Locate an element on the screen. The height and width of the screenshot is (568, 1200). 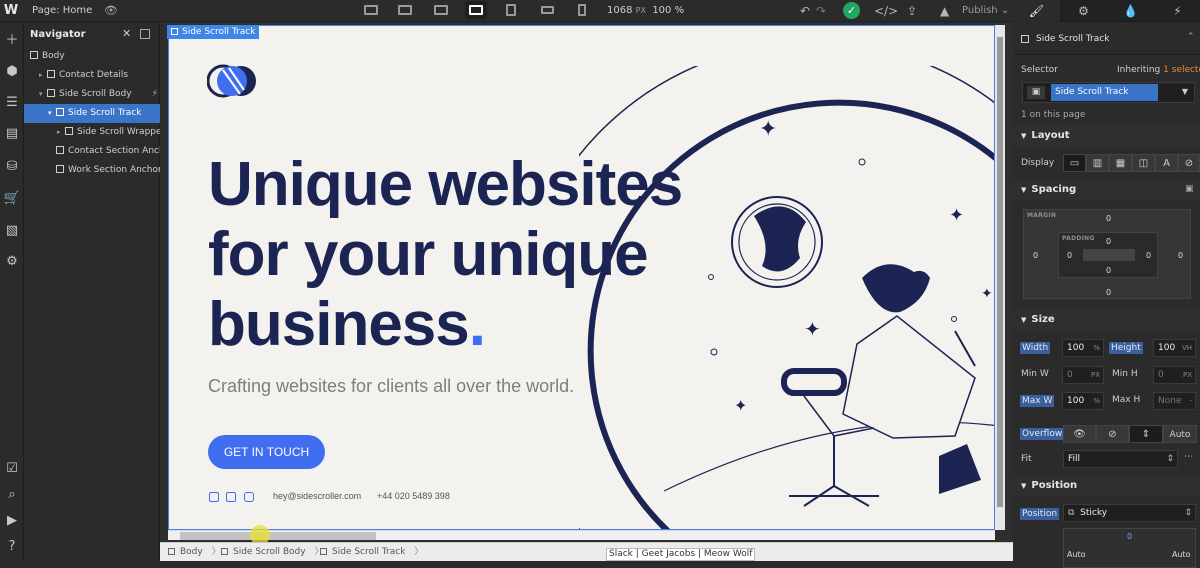
more-options-icon: ⋯ is located at coordinates (1188, 457).